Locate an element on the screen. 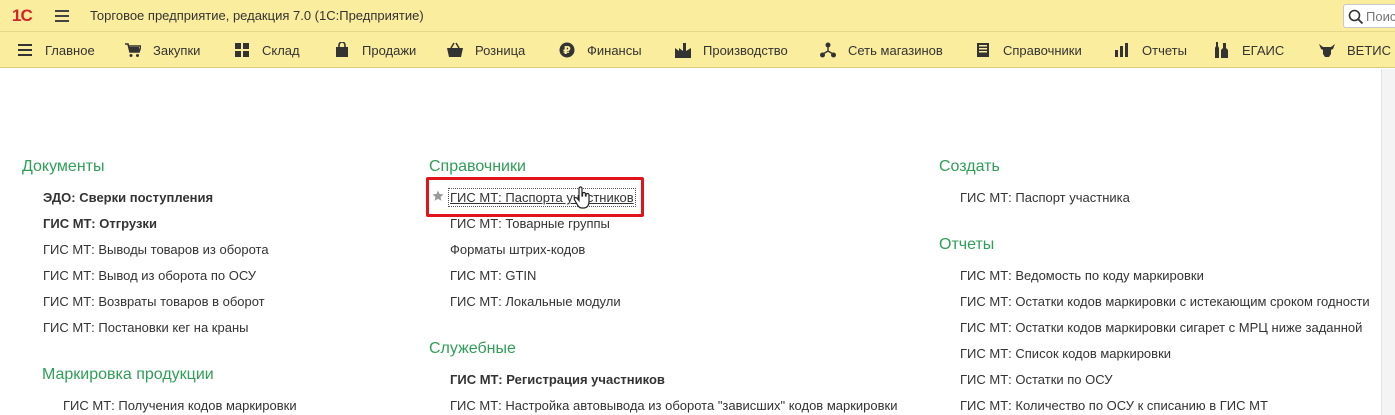  link-gis-product-groups: ГИС МТ: Товарные группы is located at coordinates (530, 223).